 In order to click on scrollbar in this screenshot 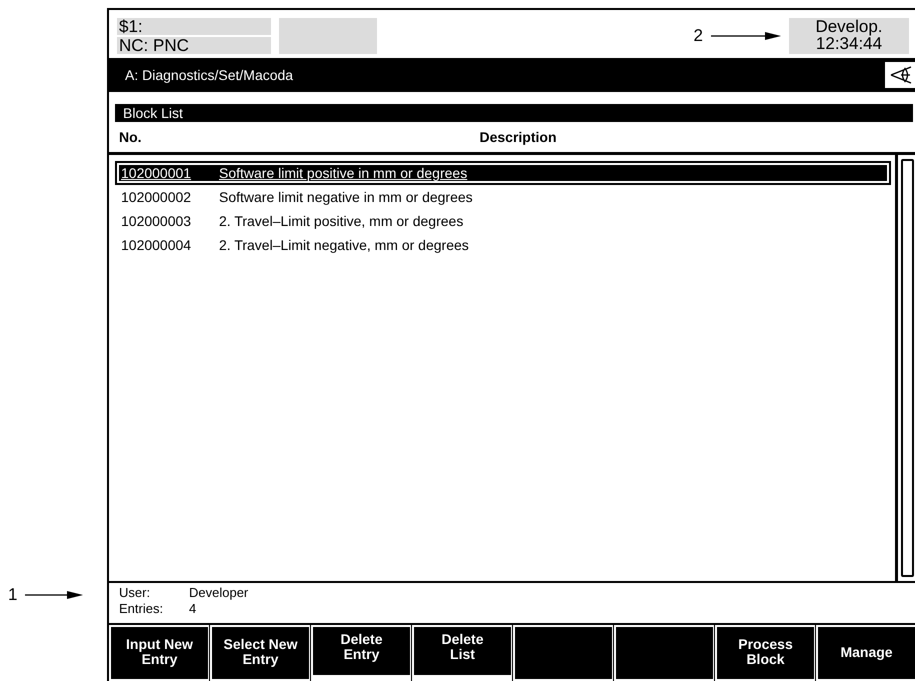, I will do `click(905, 368)`.